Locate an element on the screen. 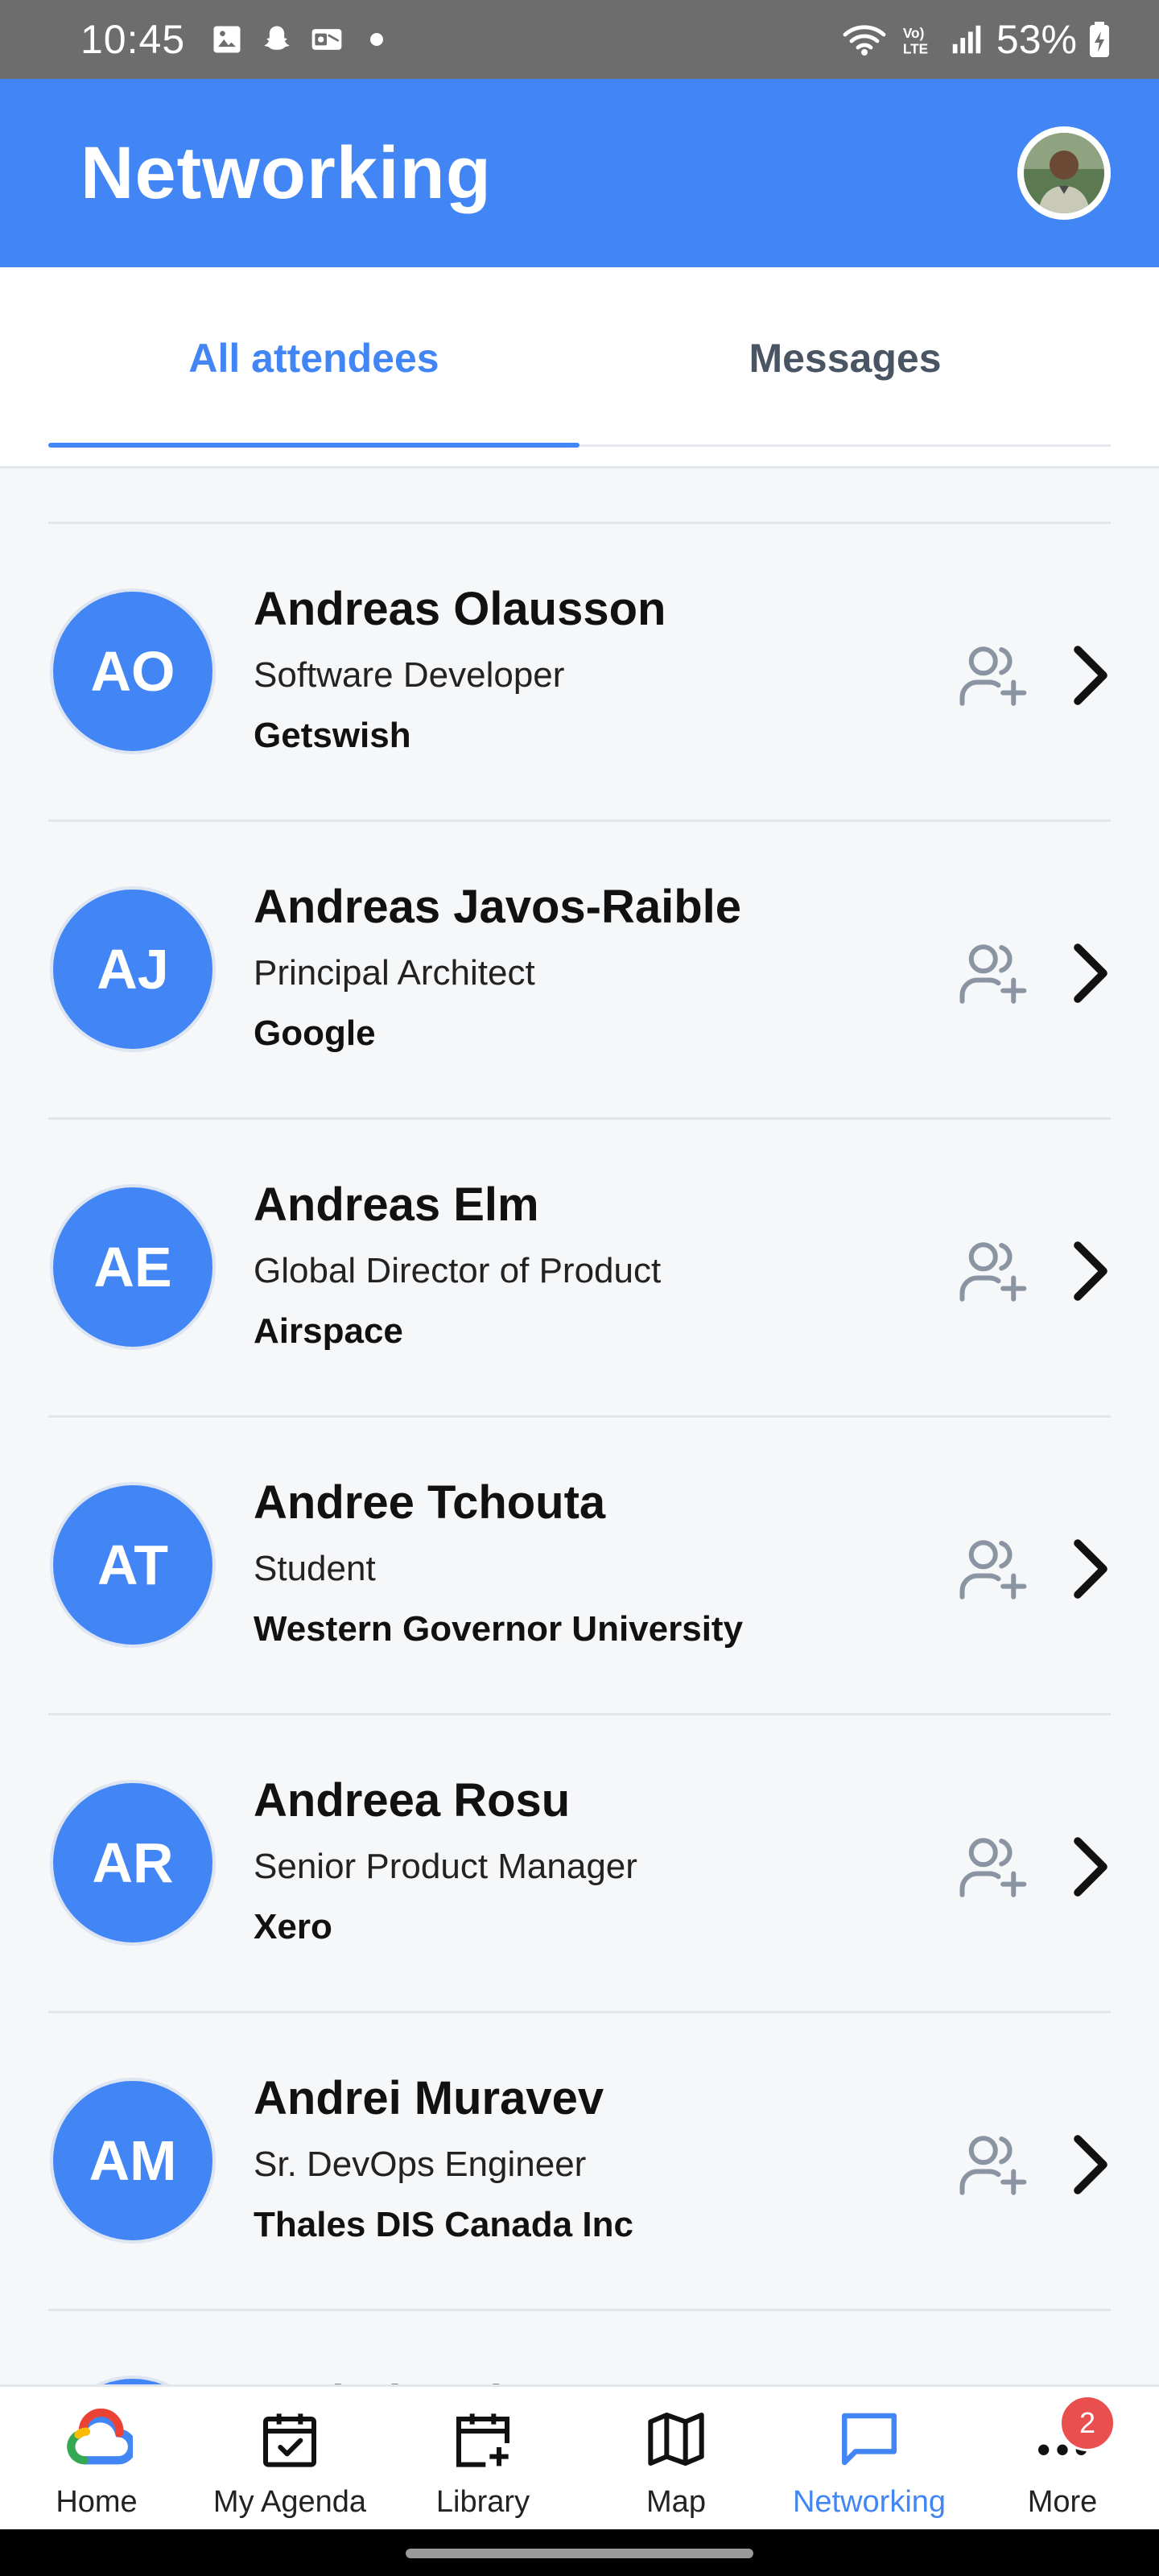 This screenshot has height=2576, width=1159. svg-text: LTE is located at coordinates (915, 48).